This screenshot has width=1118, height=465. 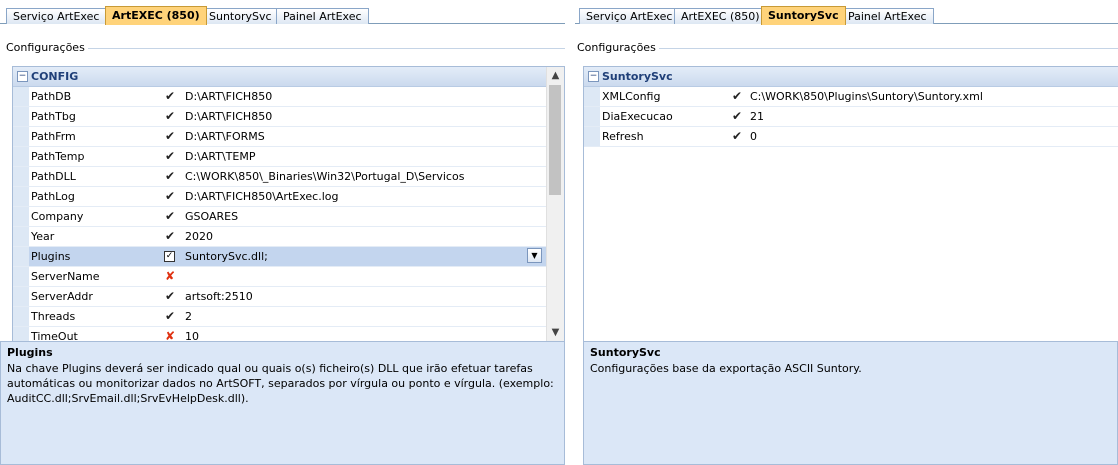 I want to click on property-name: Company, so click(x=57, y=216).